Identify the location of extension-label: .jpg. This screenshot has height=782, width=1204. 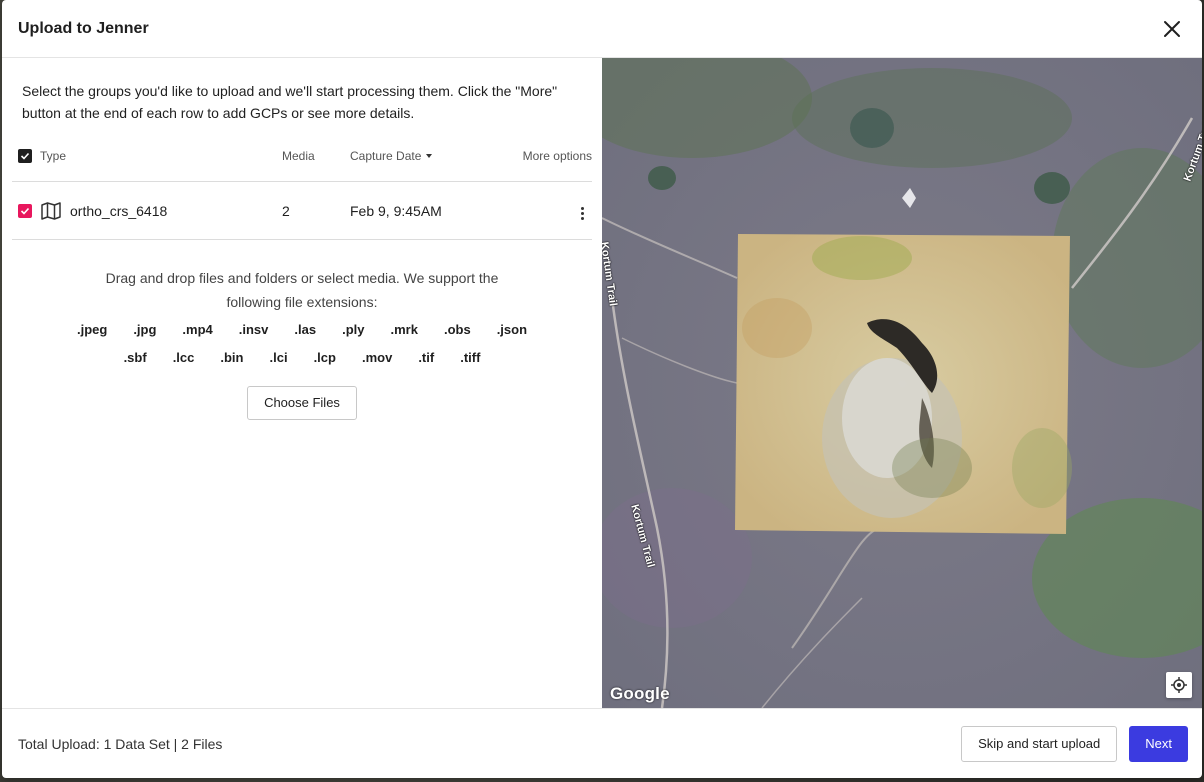
(145, 329).